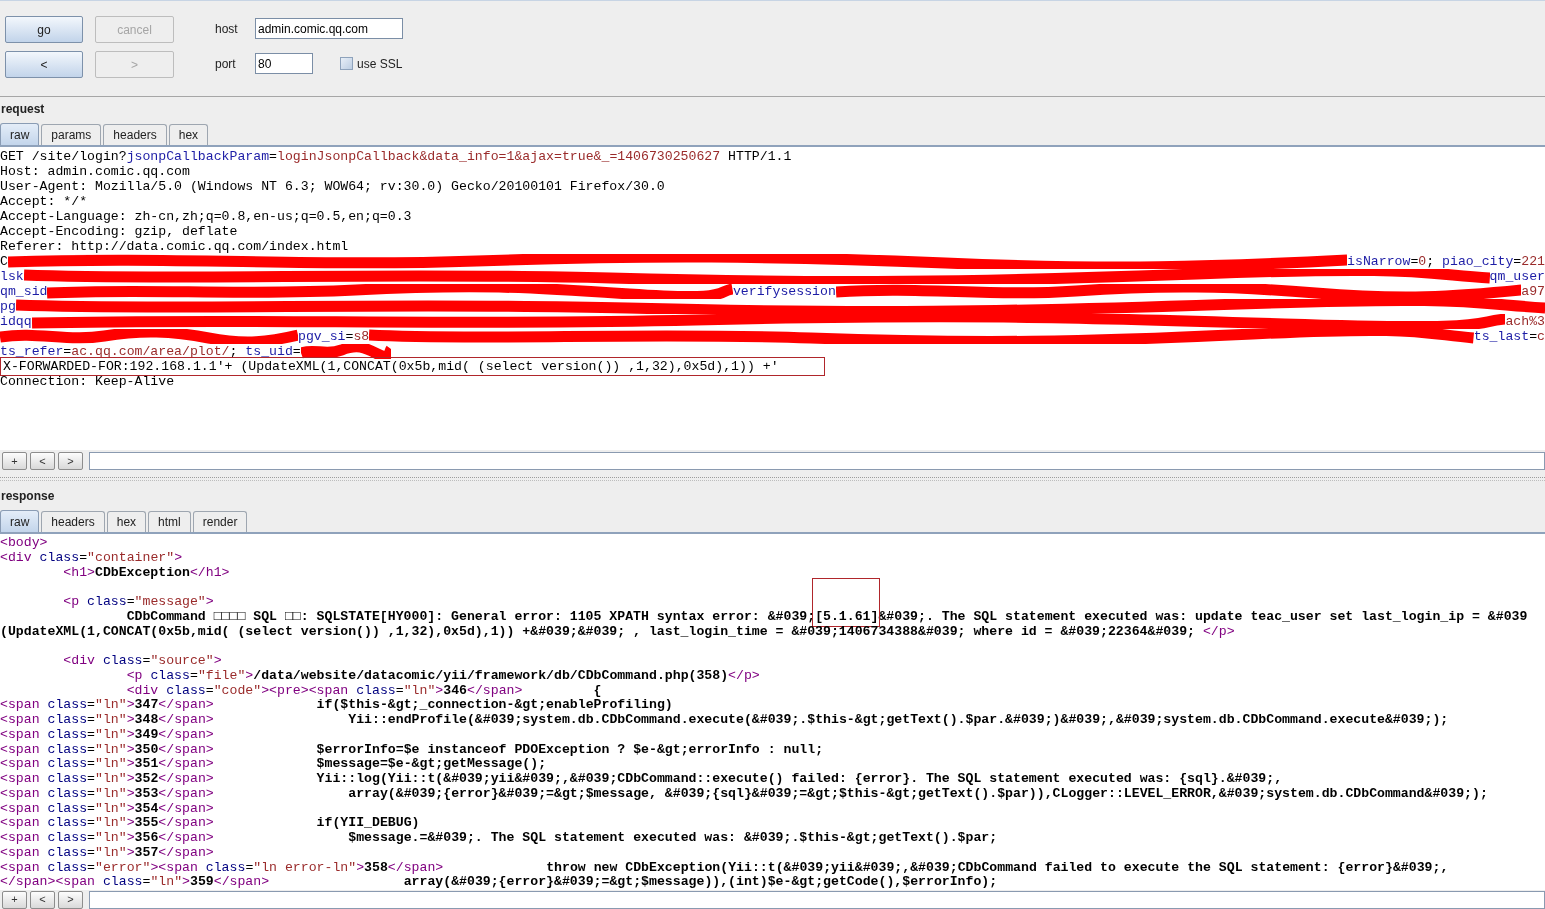  What do you see at coordinates (499, 882) in the screenshot?
I see `code-line: </span><span class="ln">359</span> array(&#039;{error}&#039;=&gt;$message)),(int)$e-&gt;getCode(),$errorInfo);` at bounding box center [499, 882].